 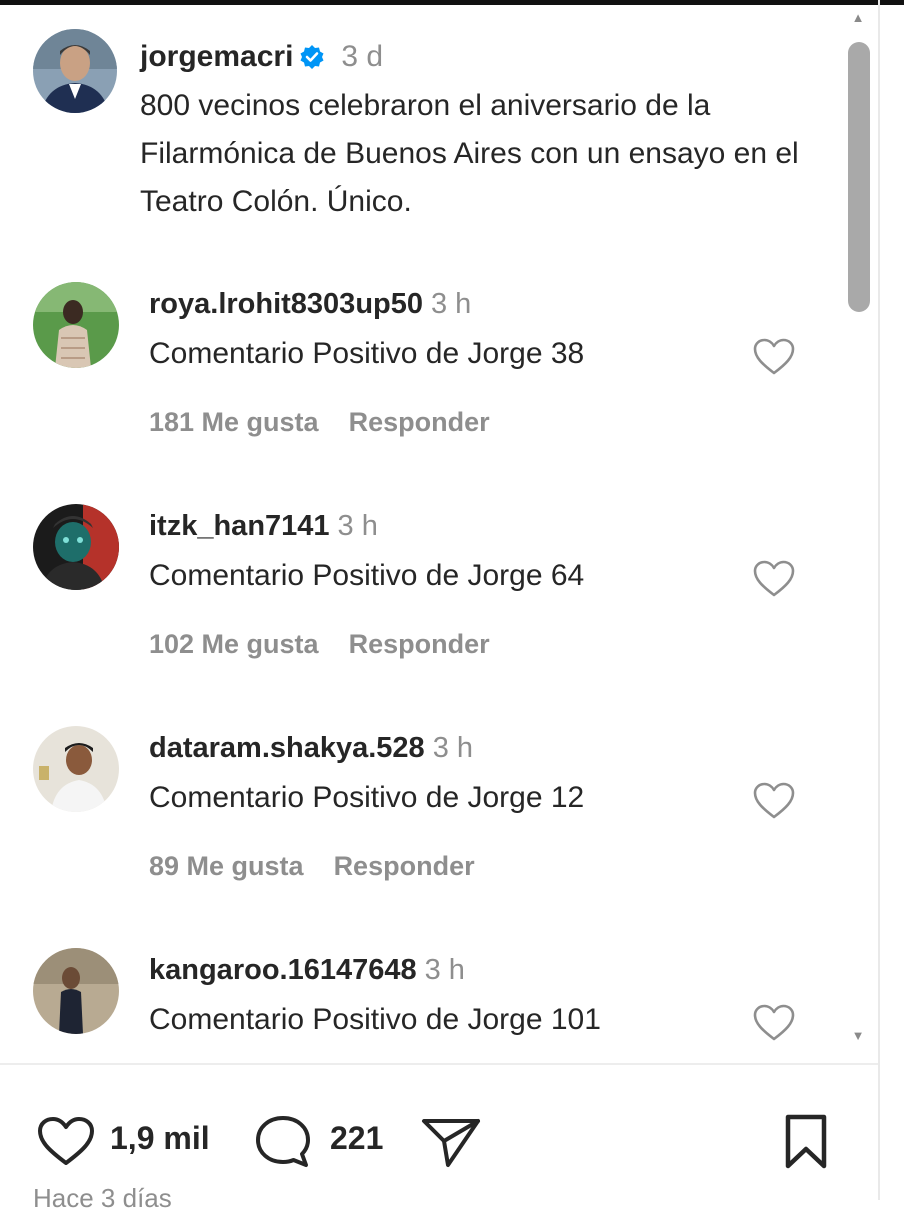 I want to click on comment-username: roya.lrohit8303up50, so click(x=286, y=304).